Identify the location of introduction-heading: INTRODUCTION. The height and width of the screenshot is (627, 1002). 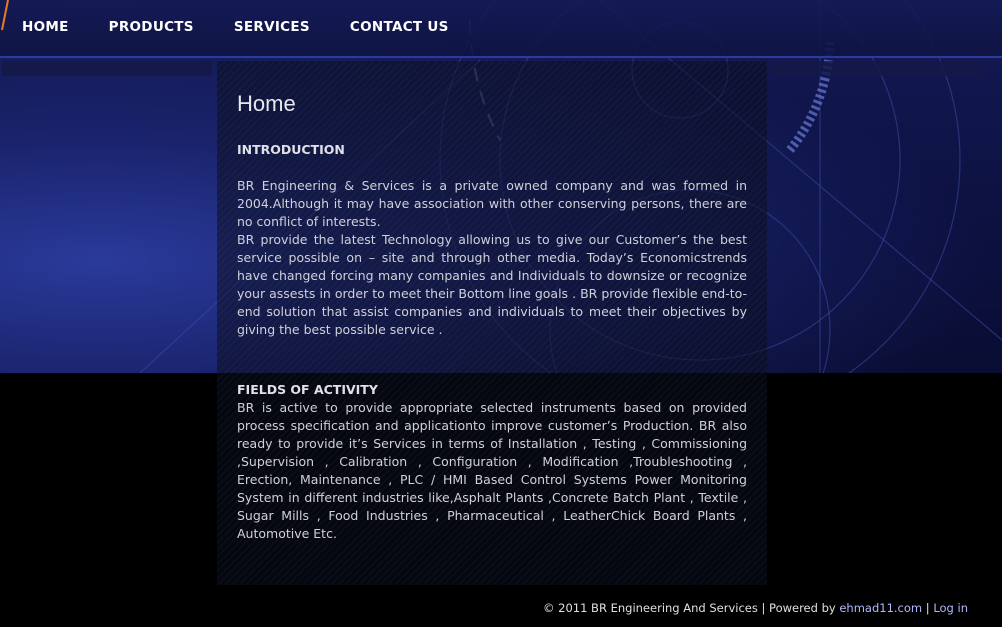
(291, 149).